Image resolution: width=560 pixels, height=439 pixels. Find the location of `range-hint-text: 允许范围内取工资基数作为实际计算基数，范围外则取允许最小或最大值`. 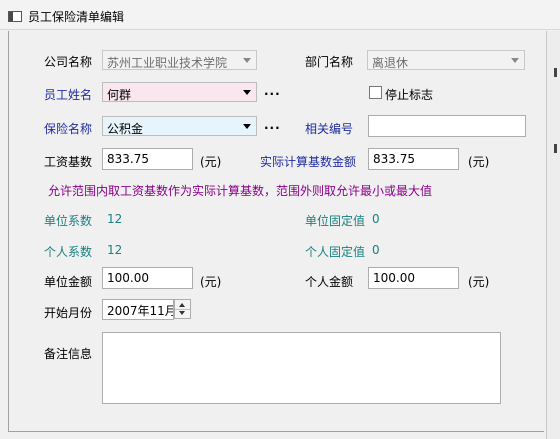

range-hint-text: 允许范围内取工资基数作为实际计算基数，范围外则取允许最小或最大值 is located at coordinates (240, 191).